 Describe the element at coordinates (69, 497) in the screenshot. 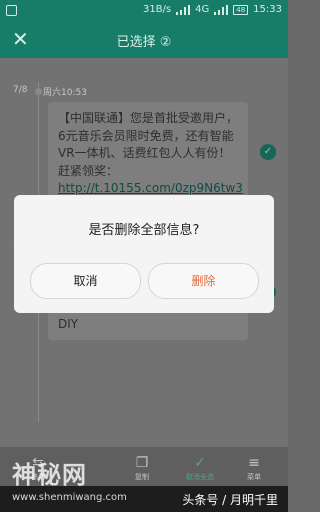

I see `watermark-site: www.shenmiwang.com` at that location.